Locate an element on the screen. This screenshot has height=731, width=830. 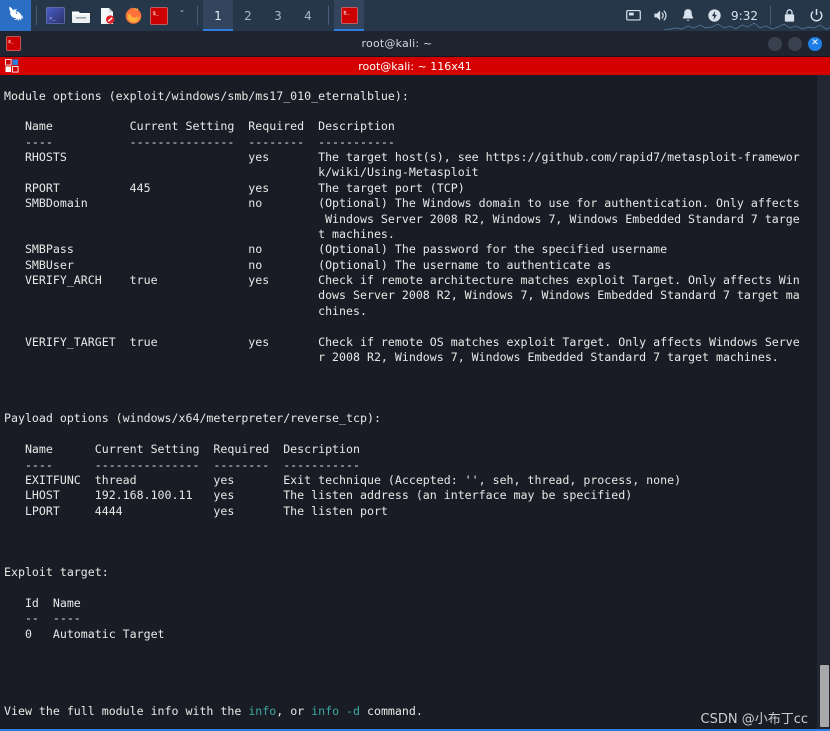
terminal-tab-icon is located at coordinates (12, 66).